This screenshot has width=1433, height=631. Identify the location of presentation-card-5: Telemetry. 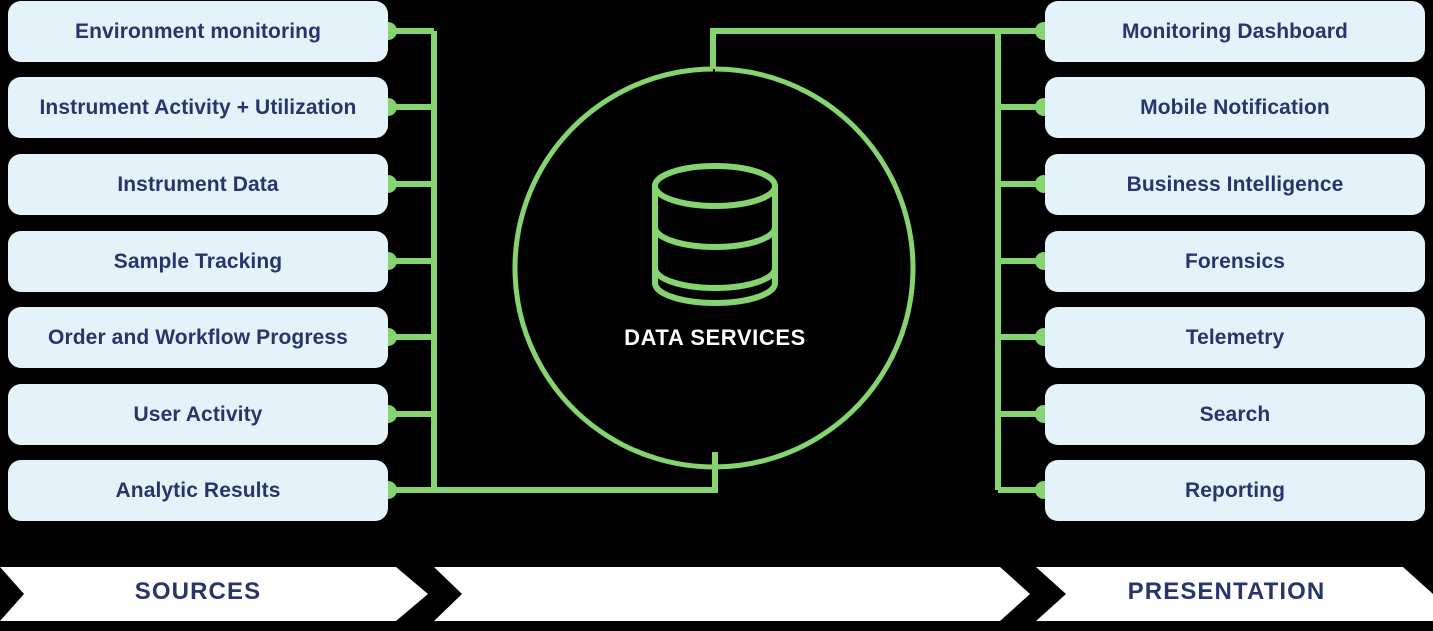
(1235, 337).